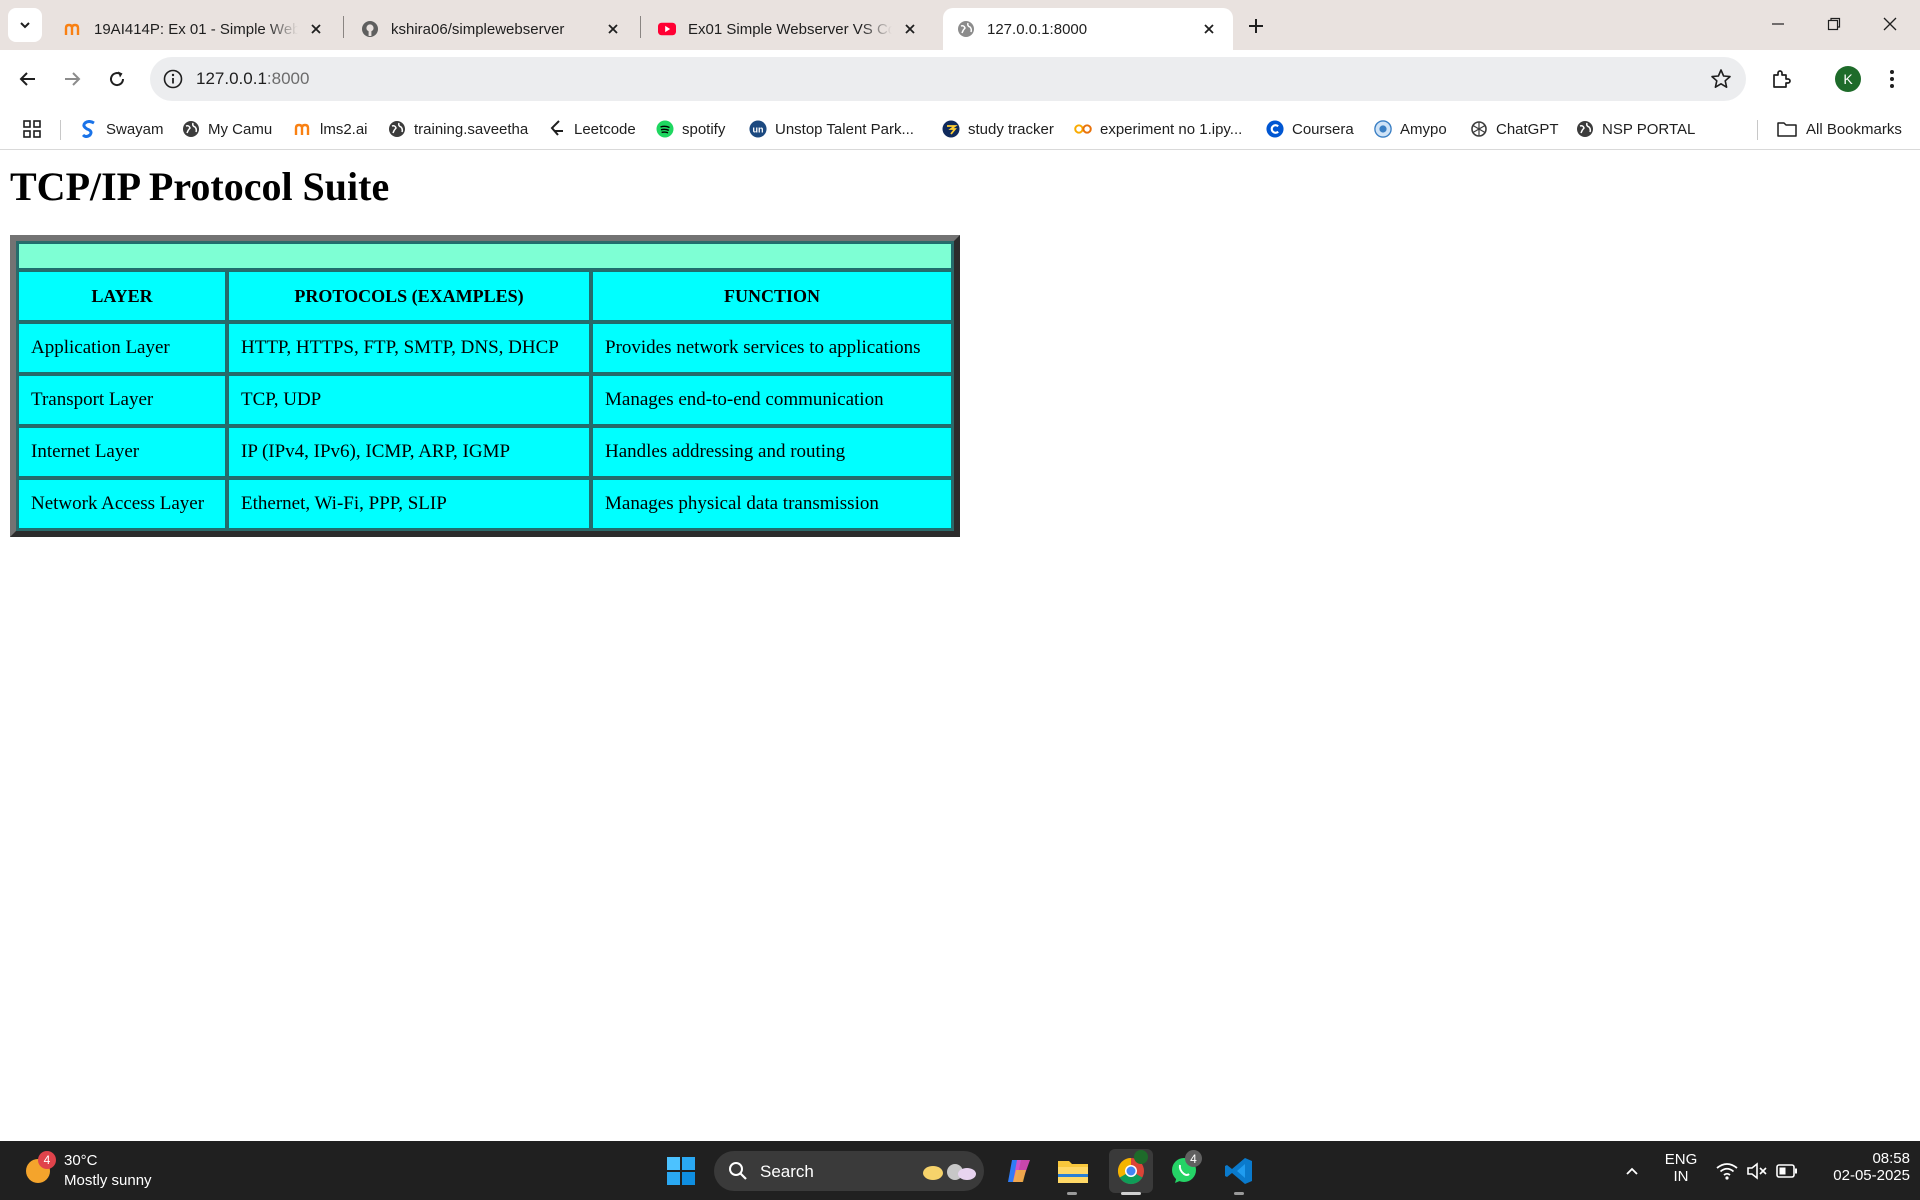  I want to click on kebab-menu-icon, so click(1892, 79).